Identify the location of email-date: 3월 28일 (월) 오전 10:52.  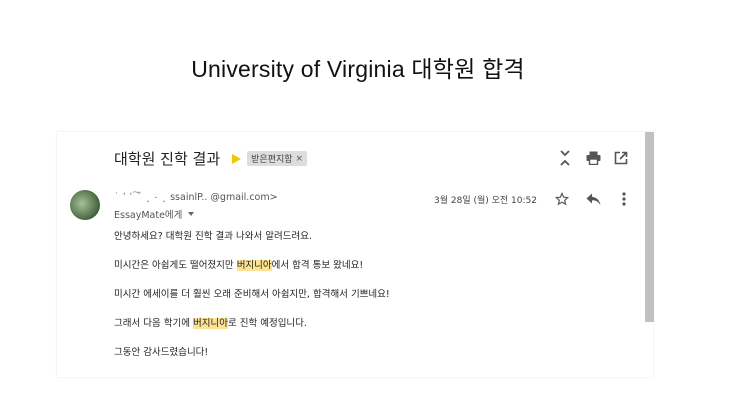
(485, 201).